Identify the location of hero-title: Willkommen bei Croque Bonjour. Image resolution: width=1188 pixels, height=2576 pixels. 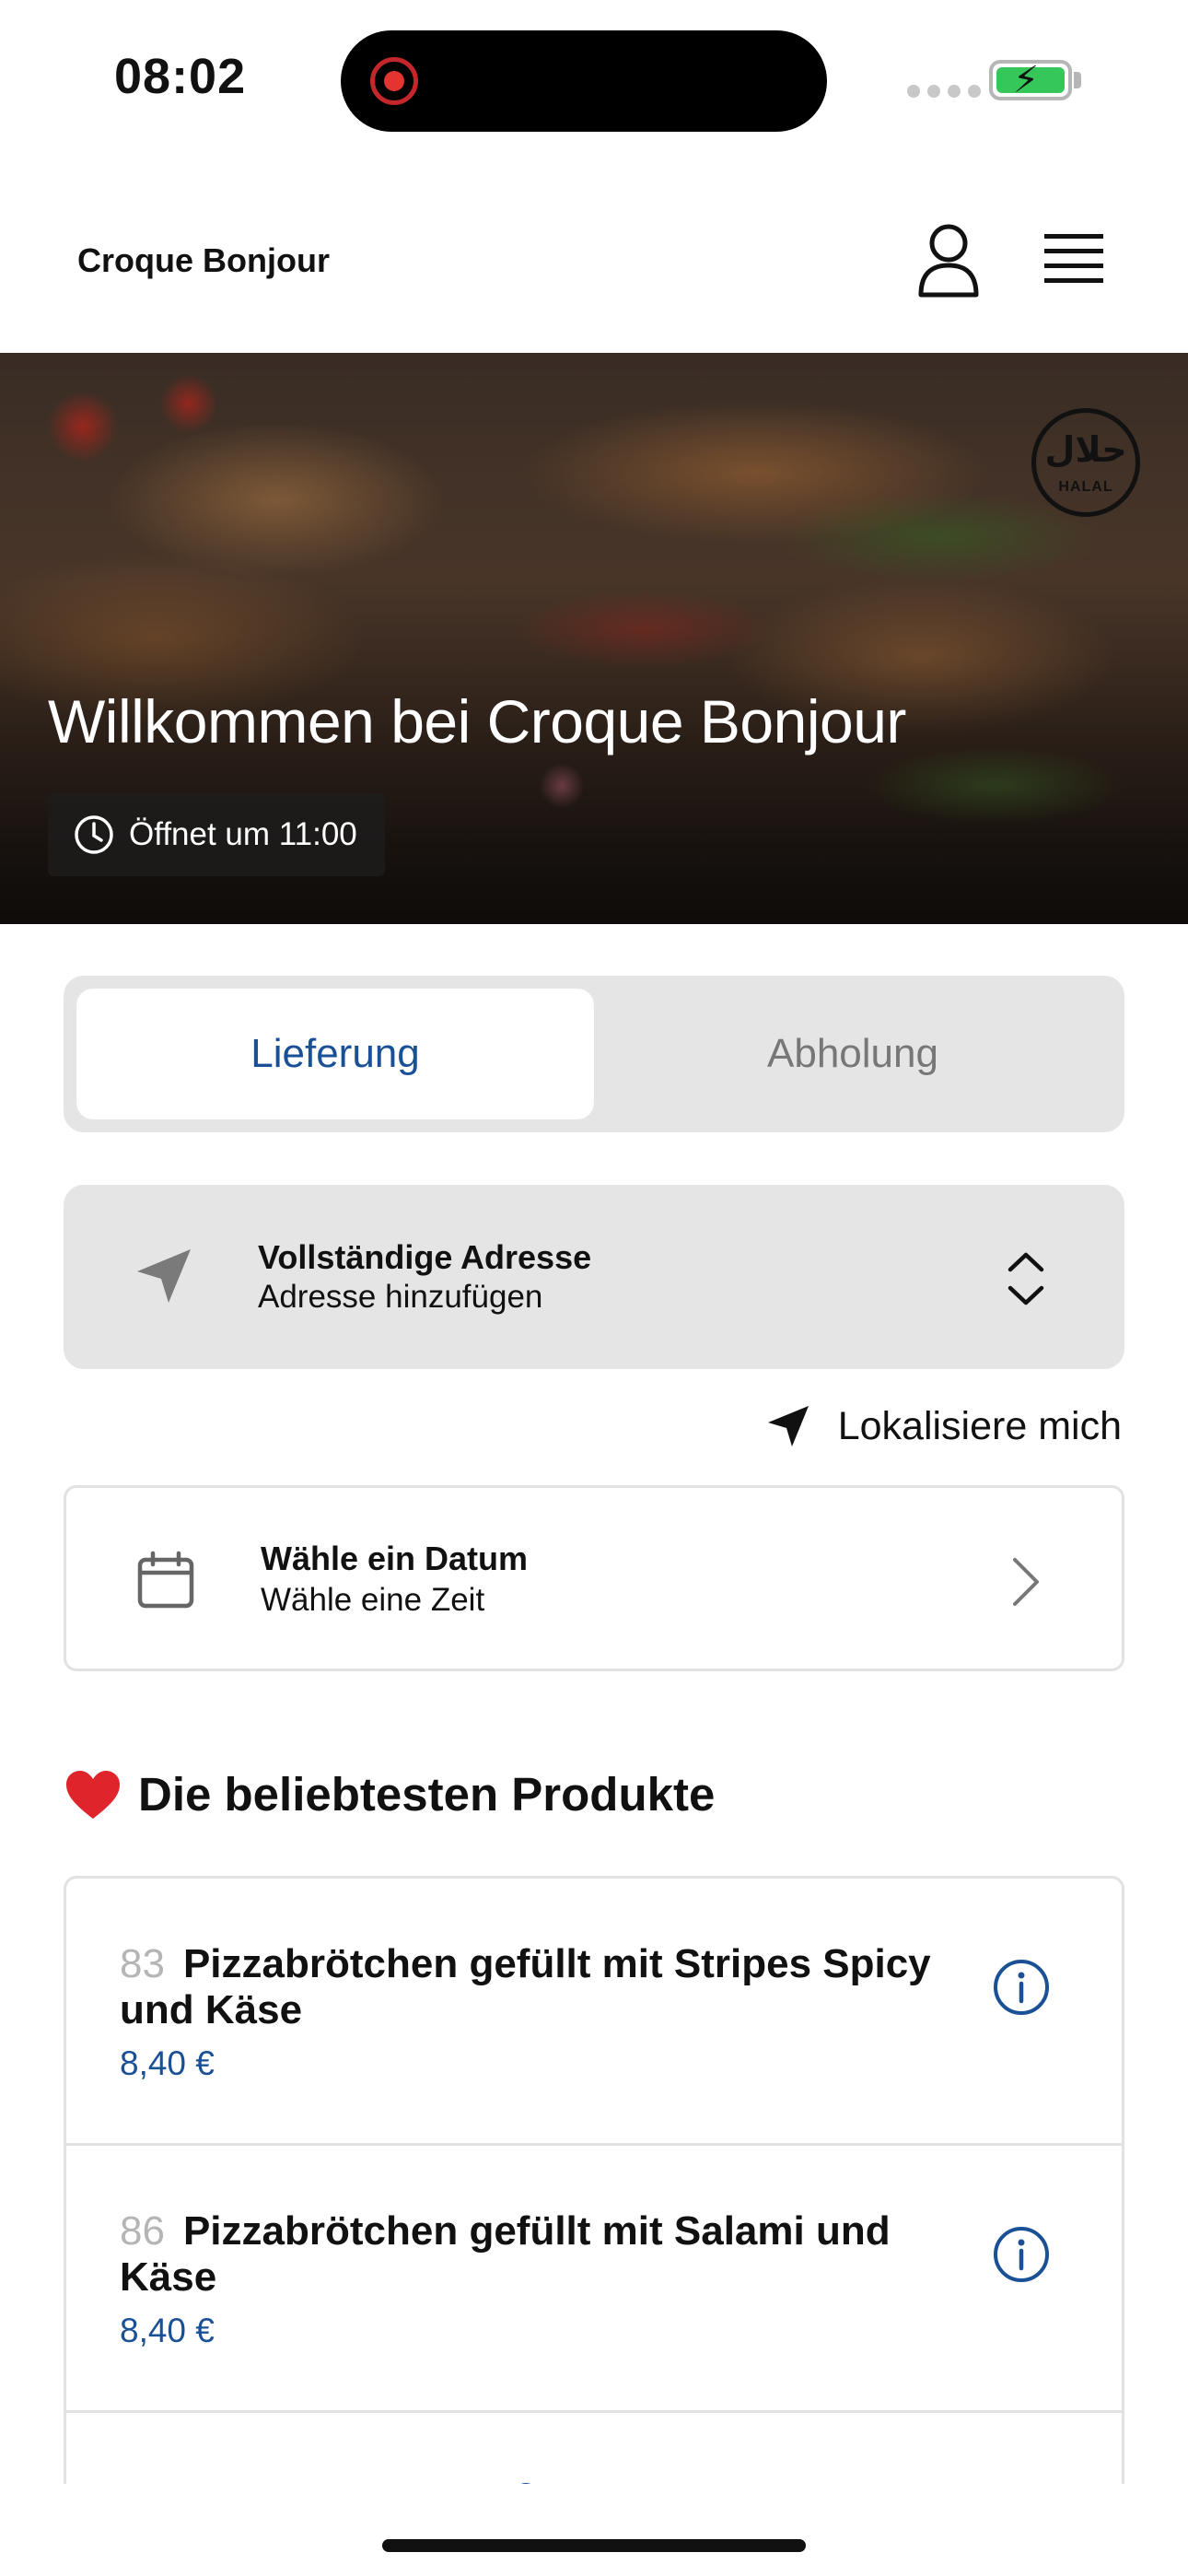
(477, 721).